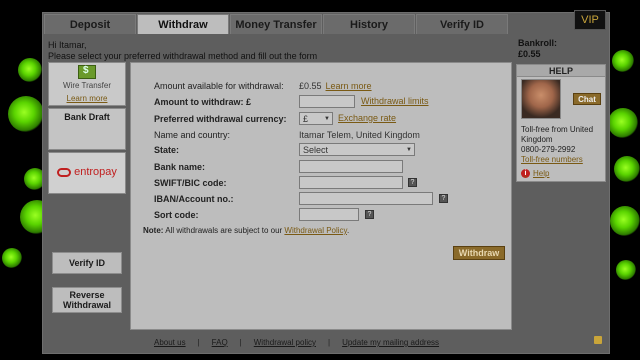 The height and width of the screenshot is (360, 640). Describe the element at coordinates (349, 86) in the screenshot. I see `available-learn-more-link: Learn more` at that location.